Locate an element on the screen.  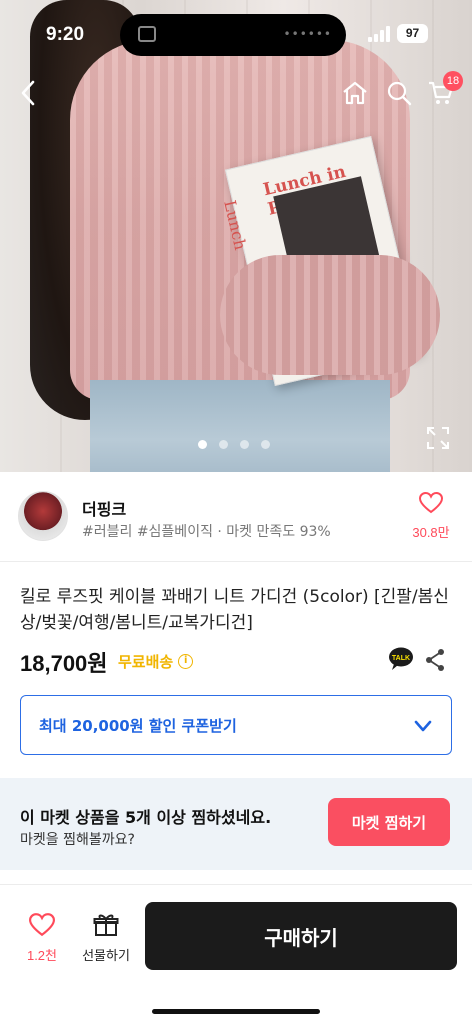
svg-text: TALK is located at coordinates (401, 658).